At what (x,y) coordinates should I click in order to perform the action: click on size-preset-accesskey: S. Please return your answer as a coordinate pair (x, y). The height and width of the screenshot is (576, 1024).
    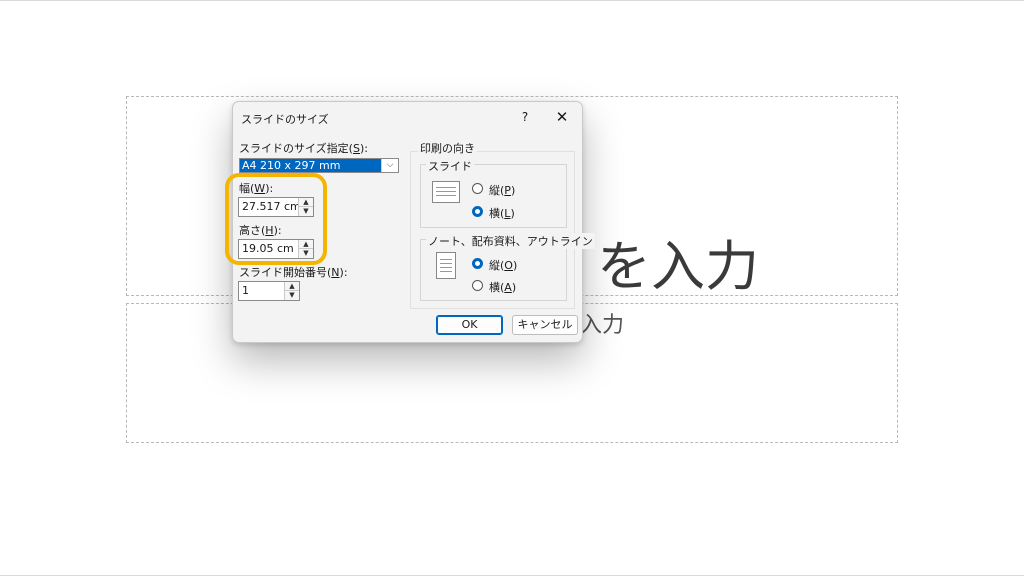
    Looking at the image, I should click on (356, 148).